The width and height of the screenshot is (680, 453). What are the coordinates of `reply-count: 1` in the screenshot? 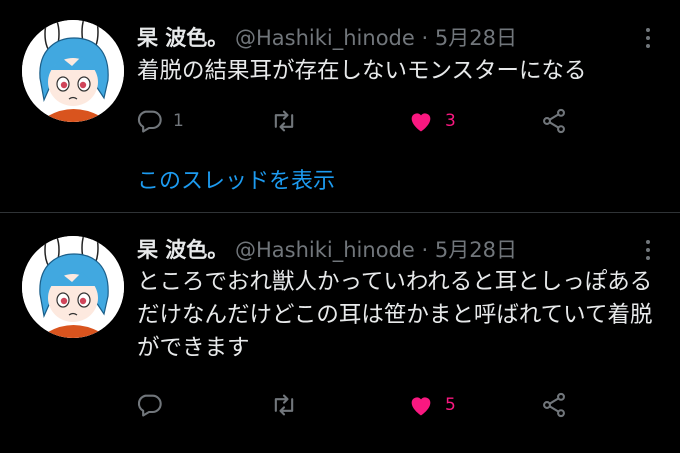 It's located at (178, 121).